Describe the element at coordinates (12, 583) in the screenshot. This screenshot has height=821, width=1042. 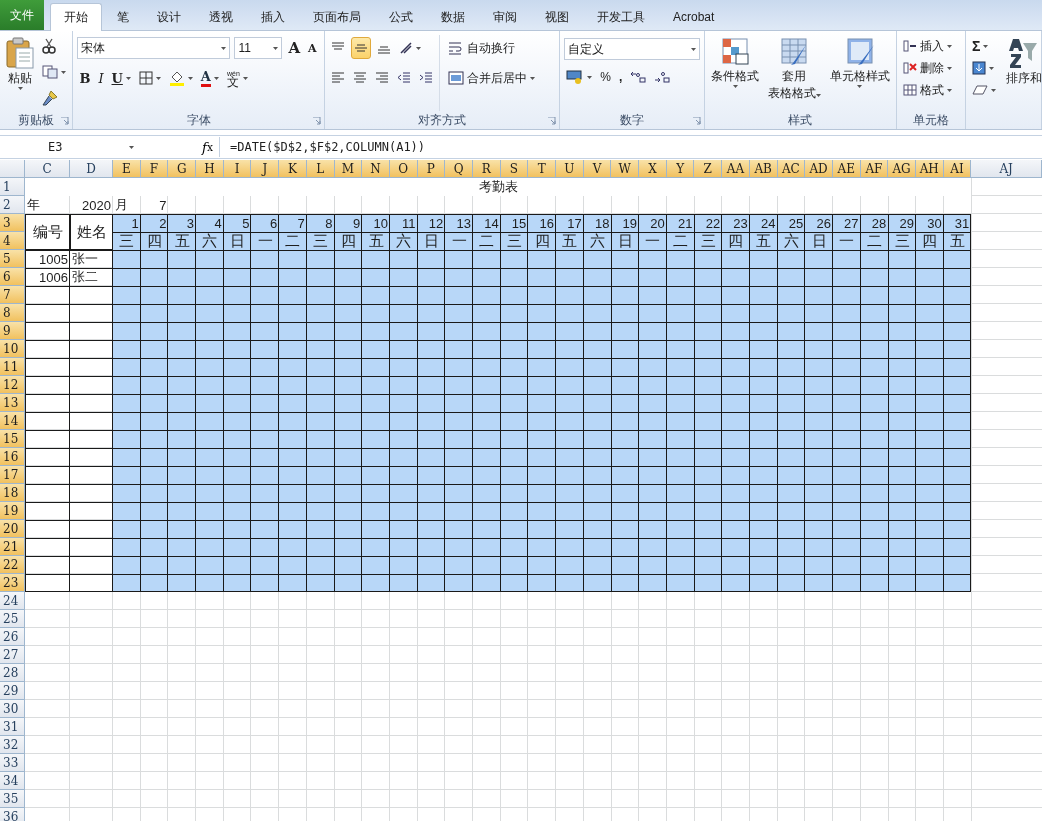
I see `row-header: 23` at that location.